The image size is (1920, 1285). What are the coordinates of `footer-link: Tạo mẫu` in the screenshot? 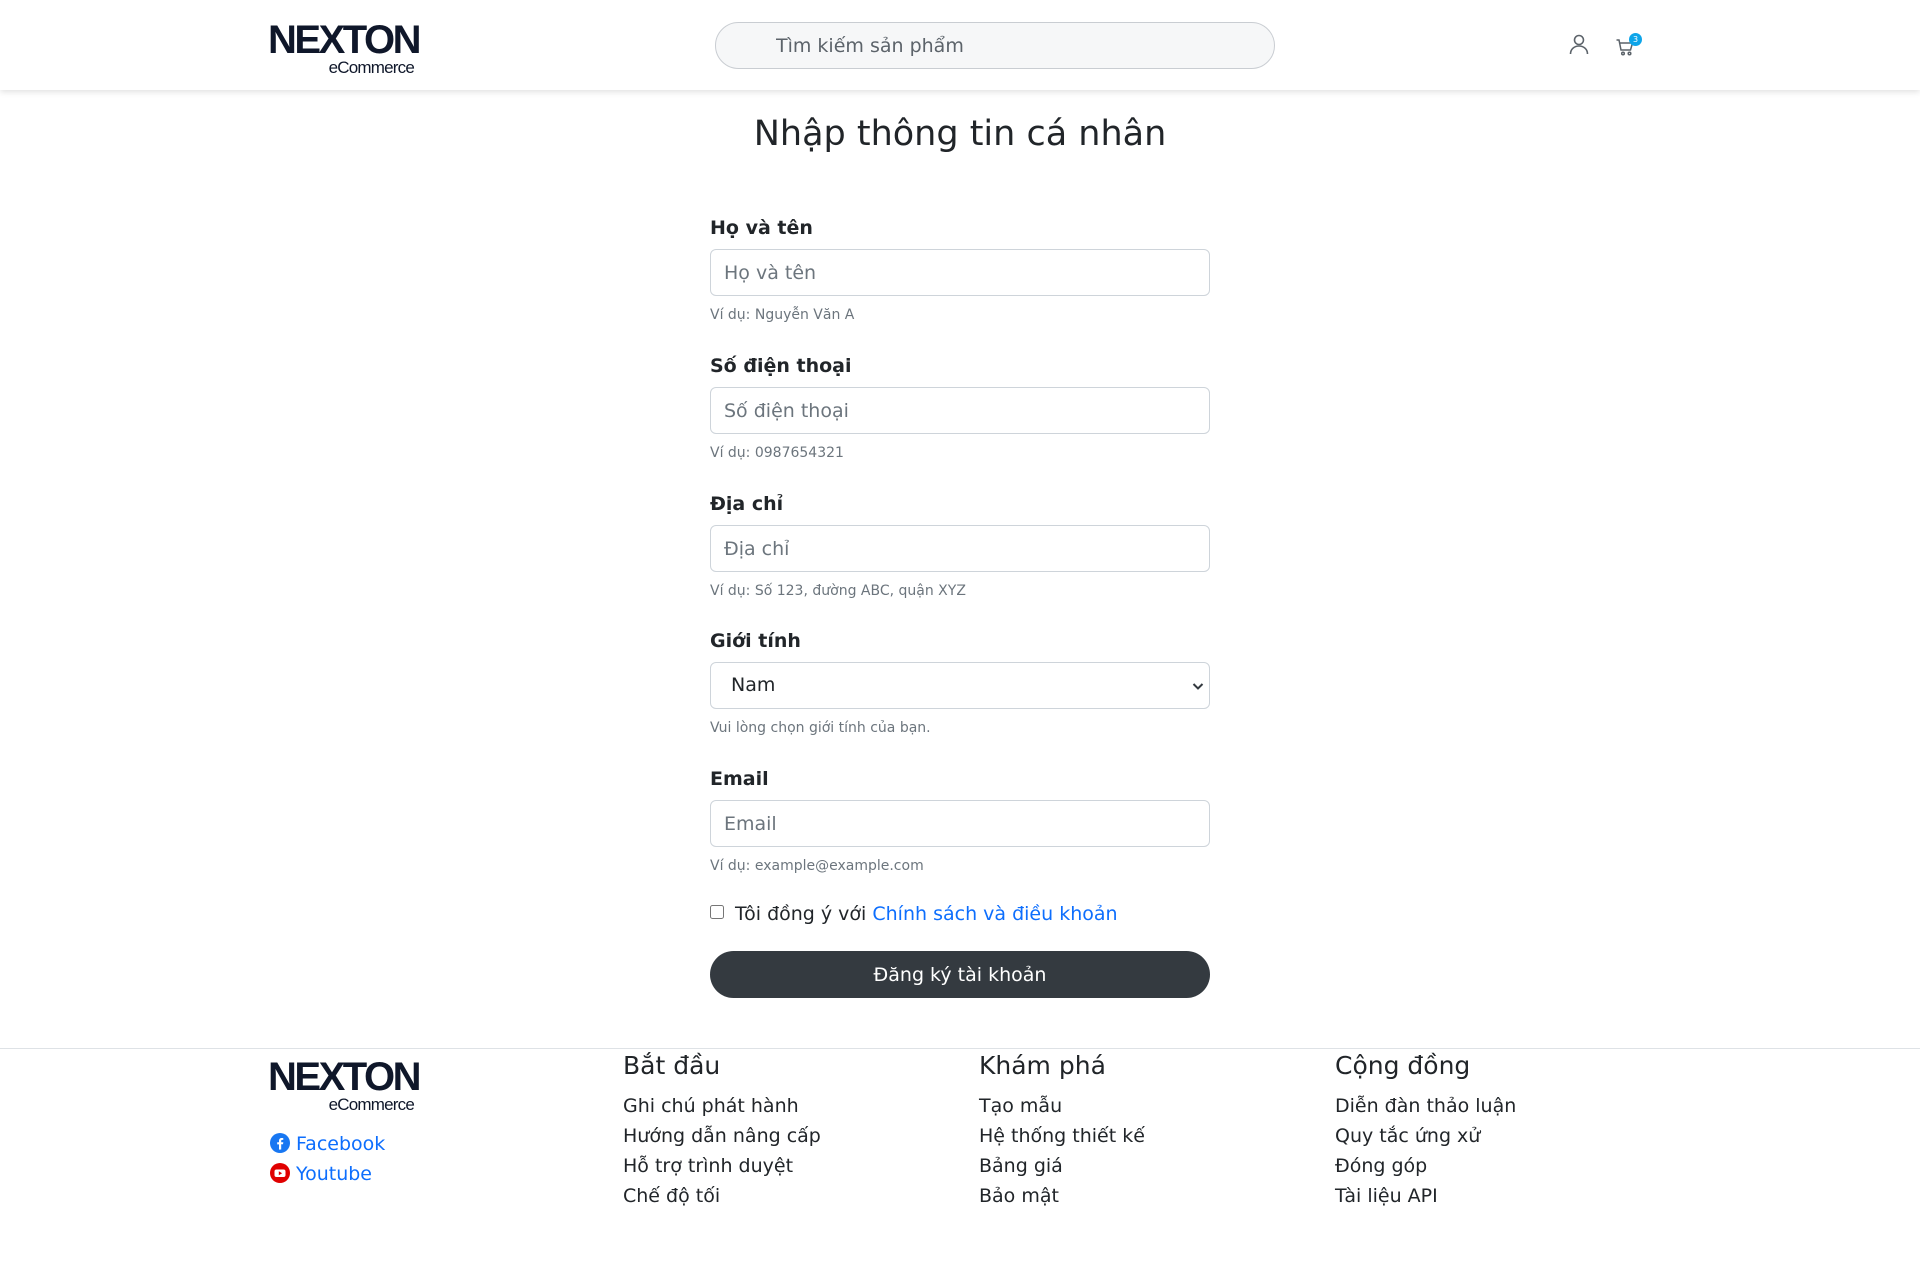 It's located at (1020, 1106).